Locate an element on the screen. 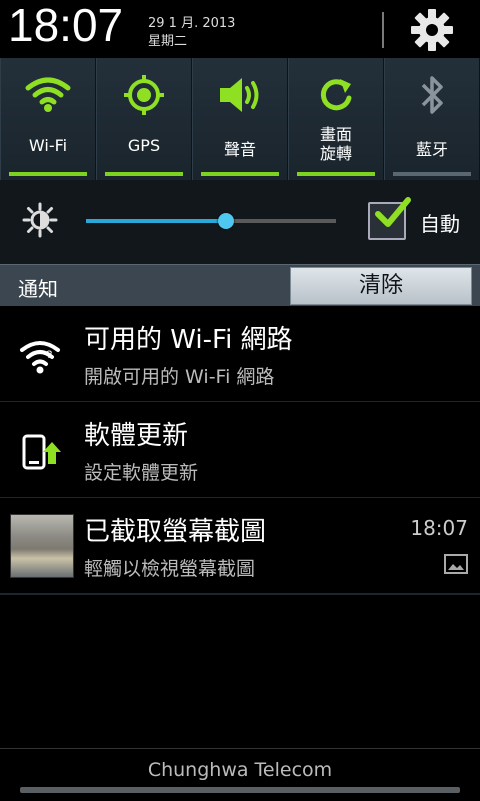 The width and height of the screenshot is (480, 801). toggle-label-rotation: 畫面 旋轉 is located at coordinates (336, 144).